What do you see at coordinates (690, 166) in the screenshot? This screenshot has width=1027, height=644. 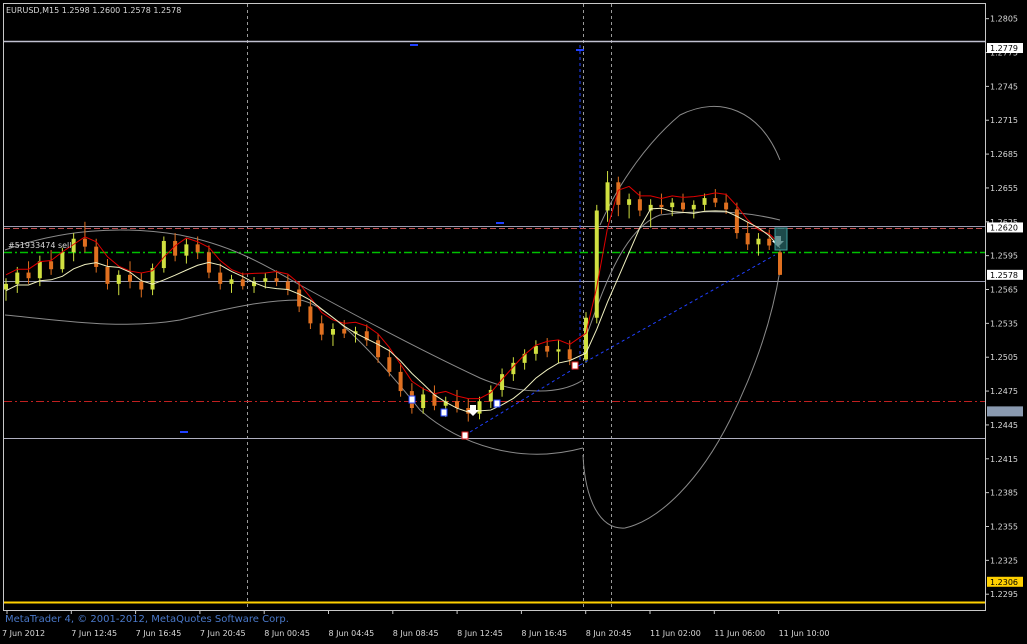 I see `upper-envelope` at bounding box center [690, 166].